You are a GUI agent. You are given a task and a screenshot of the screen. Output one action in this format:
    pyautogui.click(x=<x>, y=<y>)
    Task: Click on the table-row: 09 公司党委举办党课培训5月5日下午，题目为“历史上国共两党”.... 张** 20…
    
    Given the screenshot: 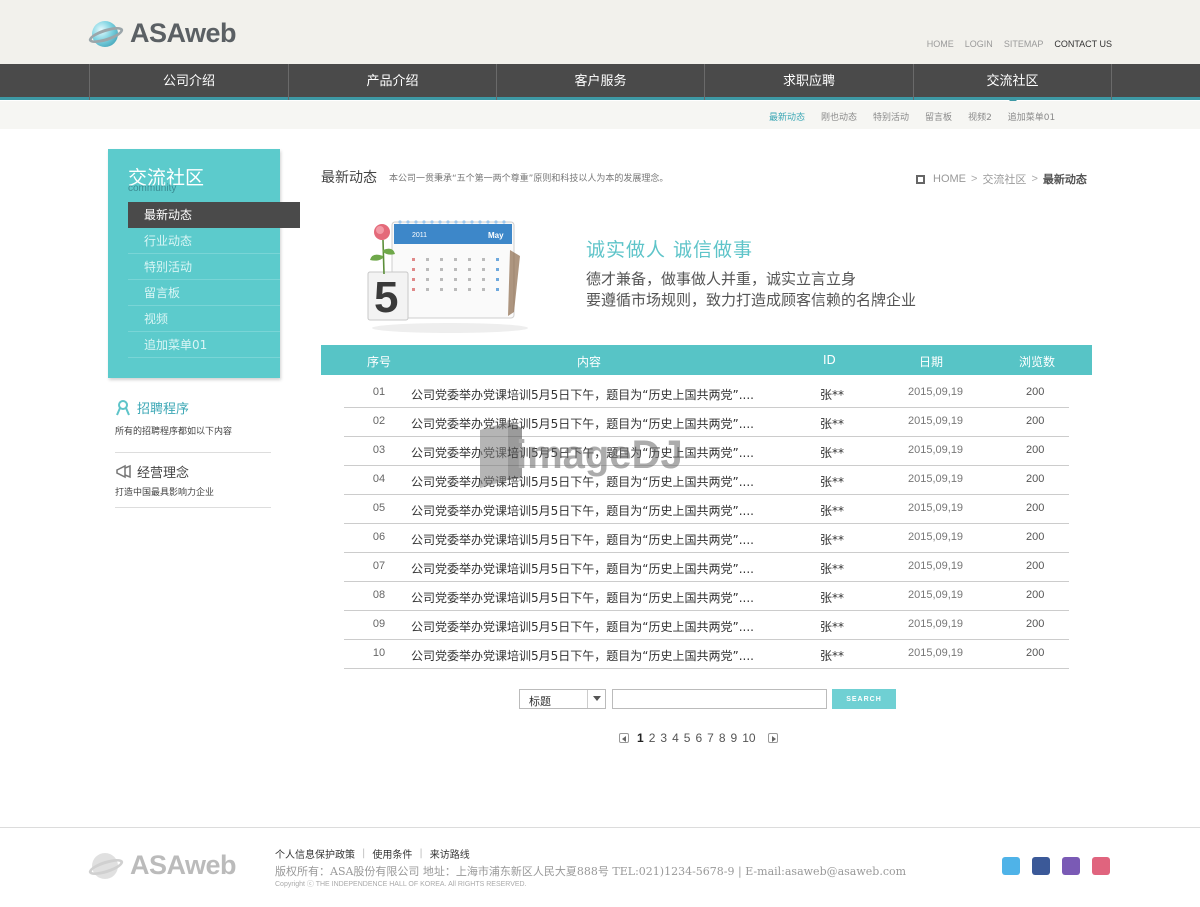 What is the action you would take?
    pyautogui.click(x=706, y=625)
    